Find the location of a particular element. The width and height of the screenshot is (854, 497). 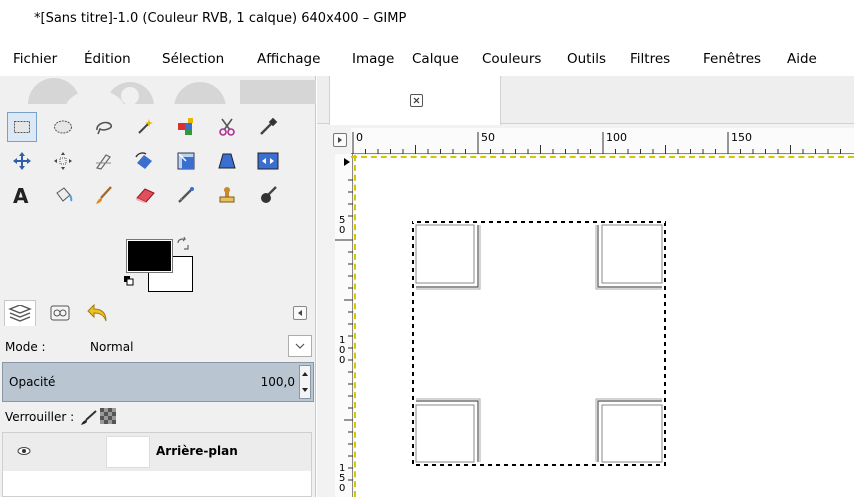

menu-fichier: Fichier is located at coordinates (35, 59).